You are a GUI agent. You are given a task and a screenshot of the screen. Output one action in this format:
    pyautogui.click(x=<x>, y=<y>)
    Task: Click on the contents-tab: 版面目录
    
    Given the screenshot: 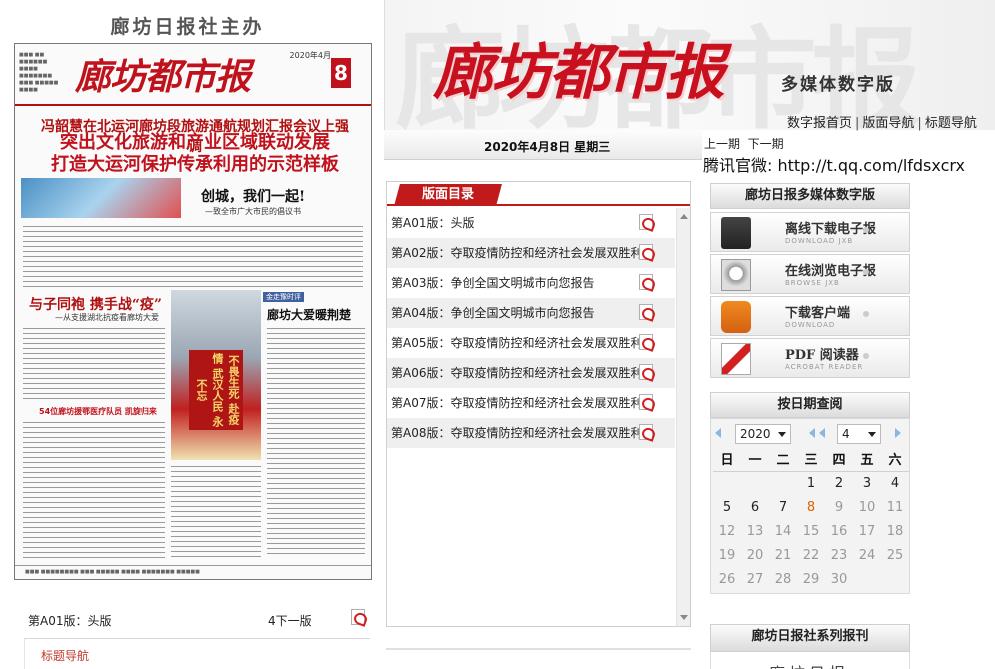 What is the action you would take?
    pyautogui.click(x=448, y=195)
    